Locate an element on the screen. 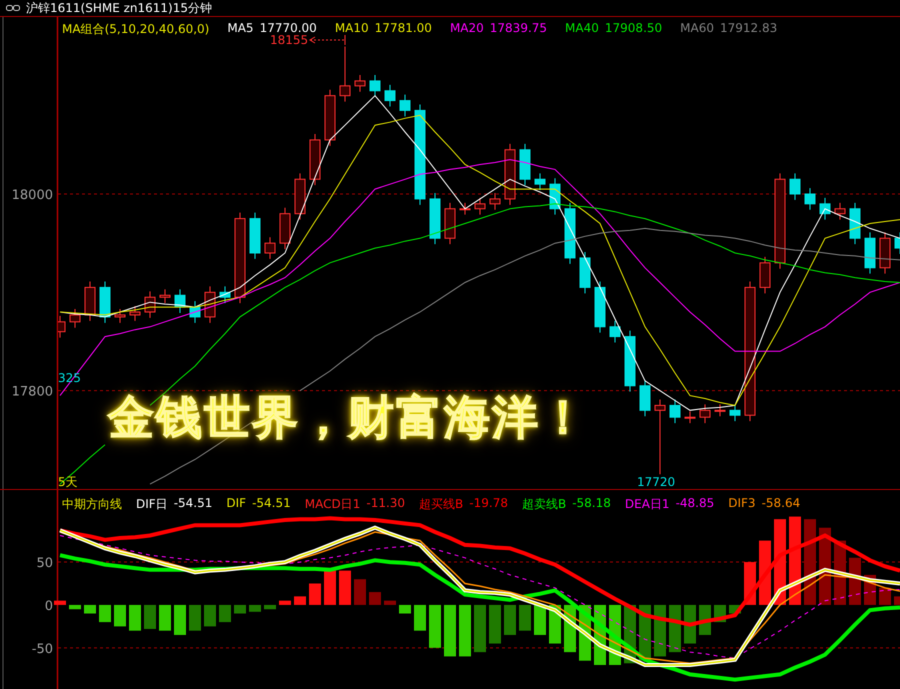 This screenshot has width=900, height=689. legend-label: MA40 is located at coordinates (582, 29).